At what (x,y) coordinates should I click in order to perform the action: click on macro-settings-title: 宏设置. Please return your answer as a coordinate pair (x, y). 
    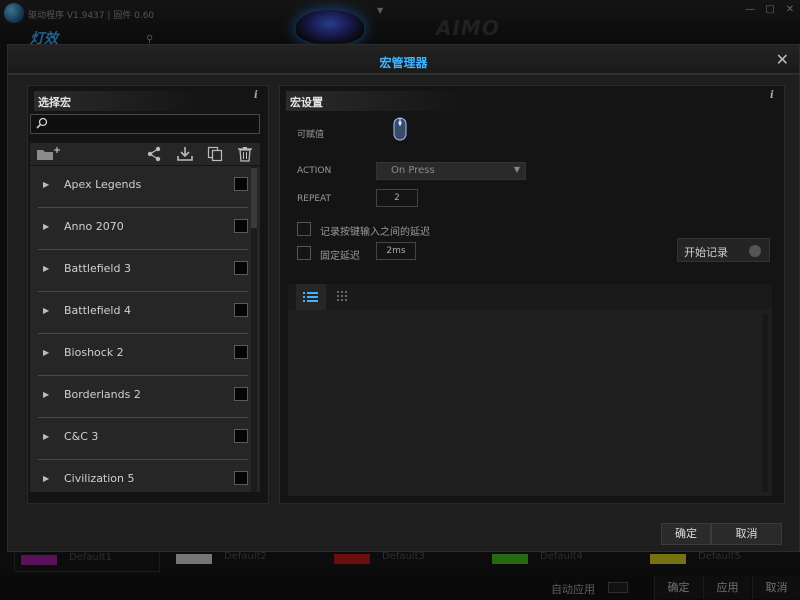
    Looking at the image, I should click on (376, 101).